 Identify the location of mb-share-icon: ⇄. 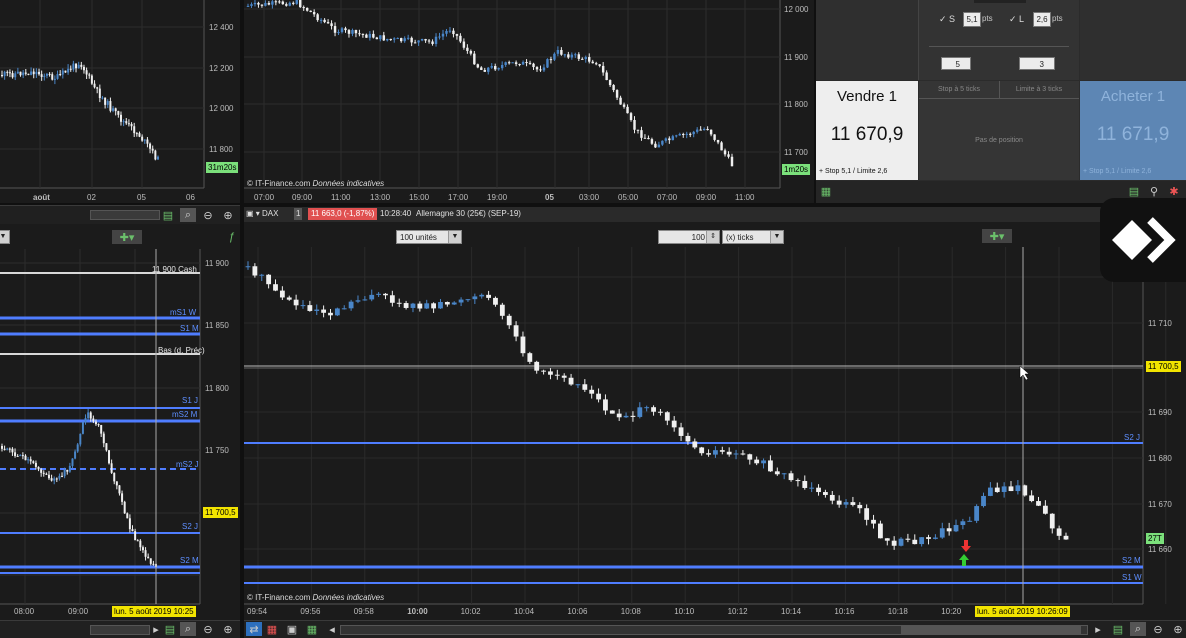
(254, 629).